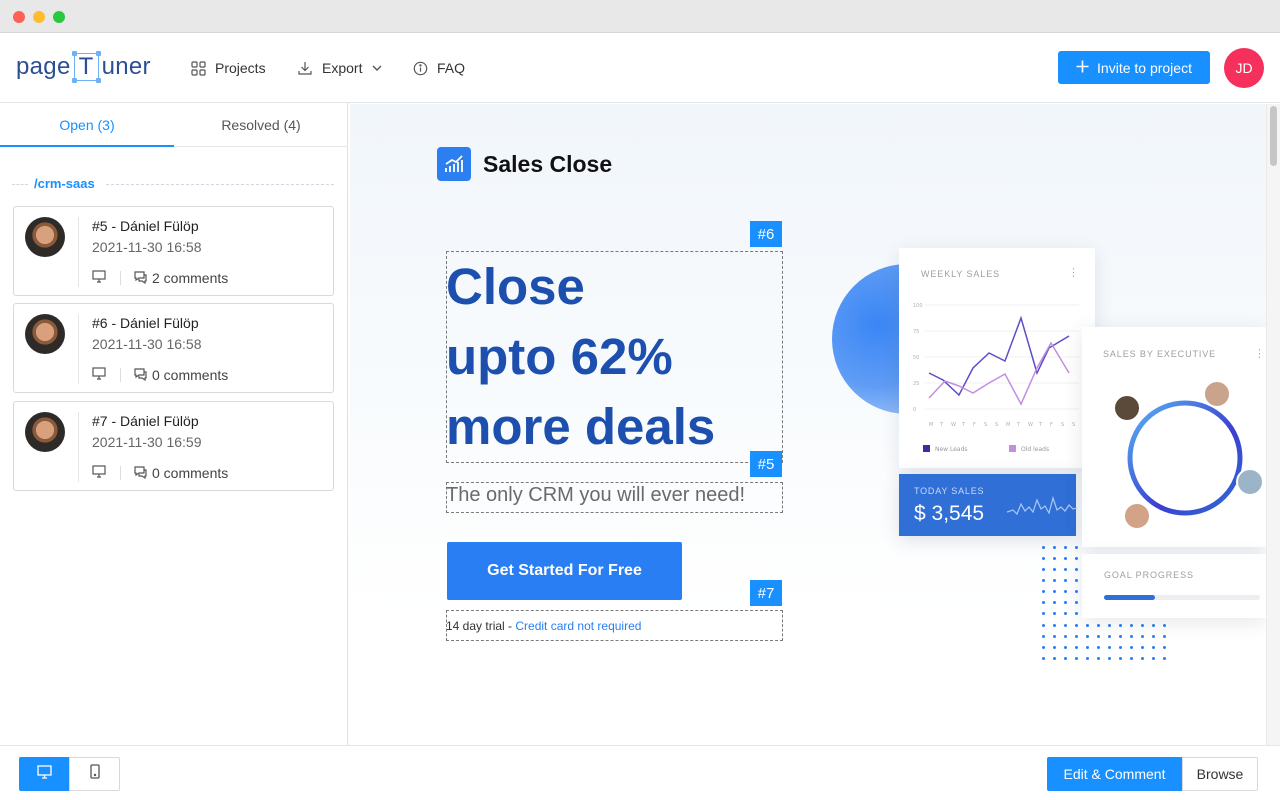 The image size is (1280, 800). What do you see at coordinates (918, 306) in the screenshot?
I see `y-tick: 100` at bounding box center [918, 306].